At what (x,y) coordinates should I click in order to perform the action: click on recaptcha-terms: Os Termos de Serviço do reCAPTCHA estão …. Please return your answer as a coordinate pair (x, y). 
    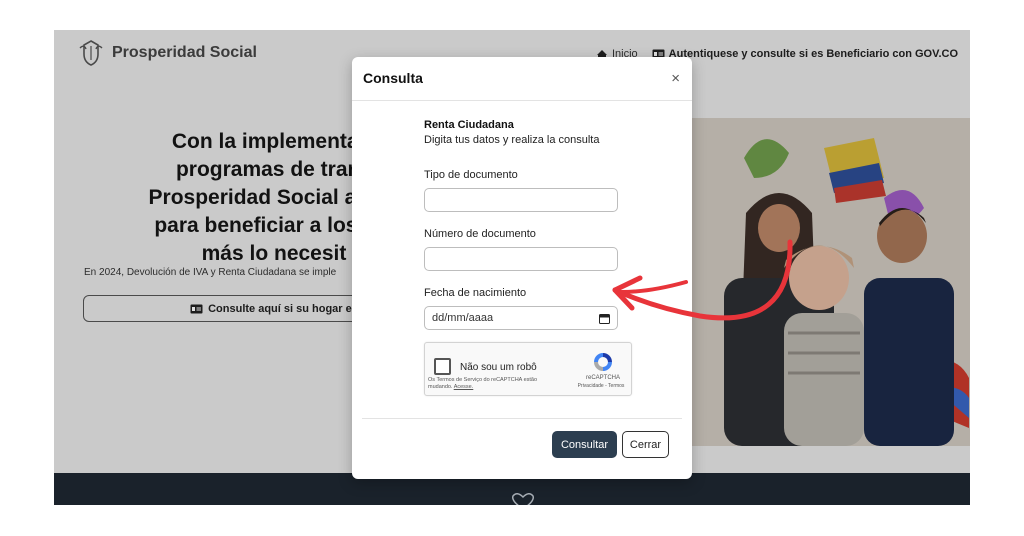
    Looking at the image, I should click on (493, 384).